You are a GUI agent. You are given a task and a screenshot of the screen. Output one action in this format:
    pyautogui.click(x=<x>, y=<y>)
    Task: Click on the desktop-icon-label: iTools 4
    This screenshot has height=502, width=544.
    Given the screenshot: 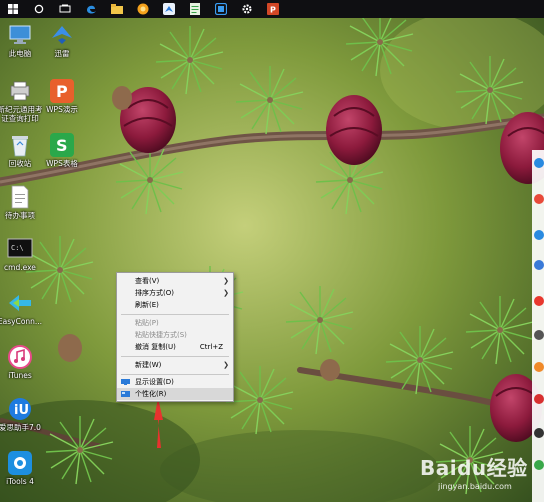 What is the action you would take?
    pyautogui.click(x=20, y=481)
    